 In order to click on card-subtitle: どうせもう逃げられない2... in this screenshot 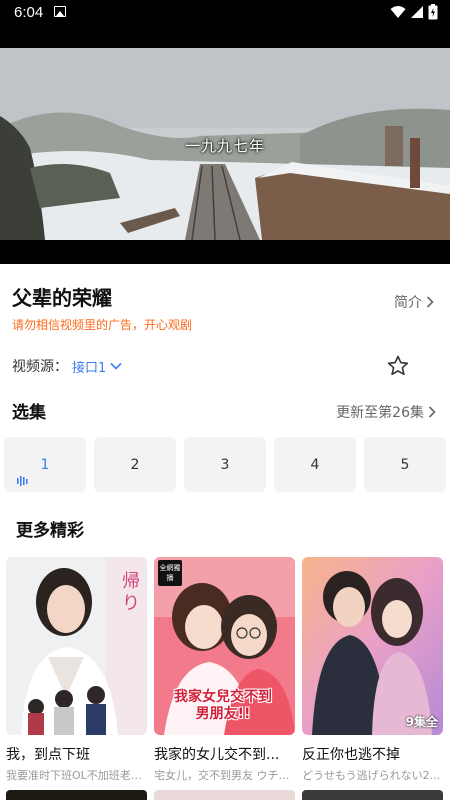, I will do `click(371, 775)`.